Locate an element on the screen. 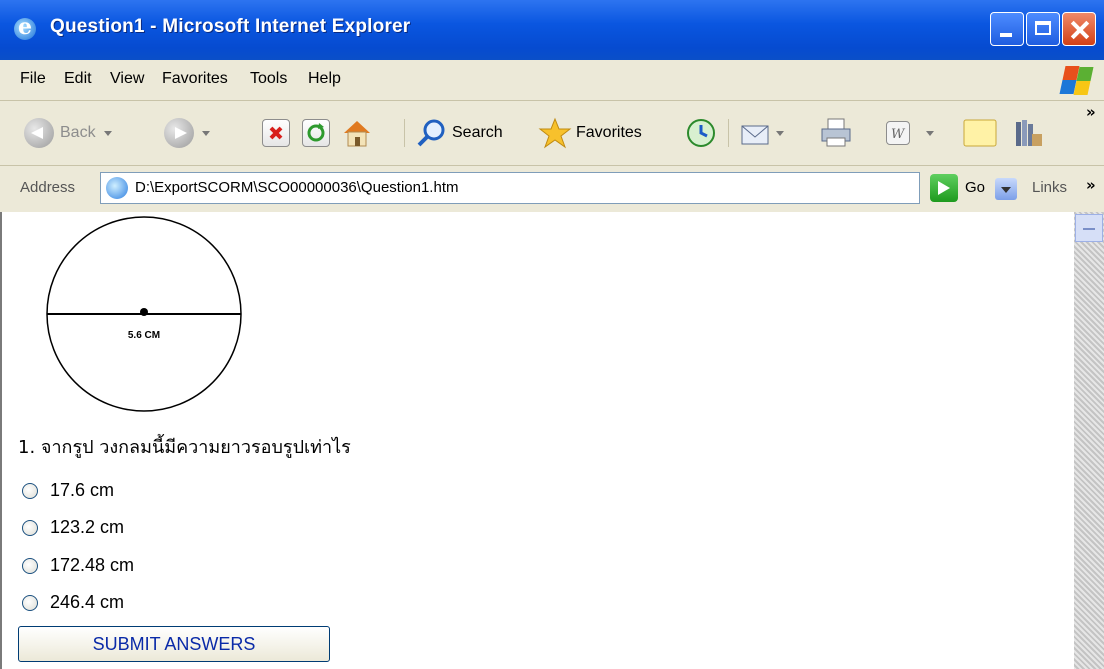 Image resolution: width=1104 pixels, height=669 pixels. home-button is located at coordinates (357, 133).